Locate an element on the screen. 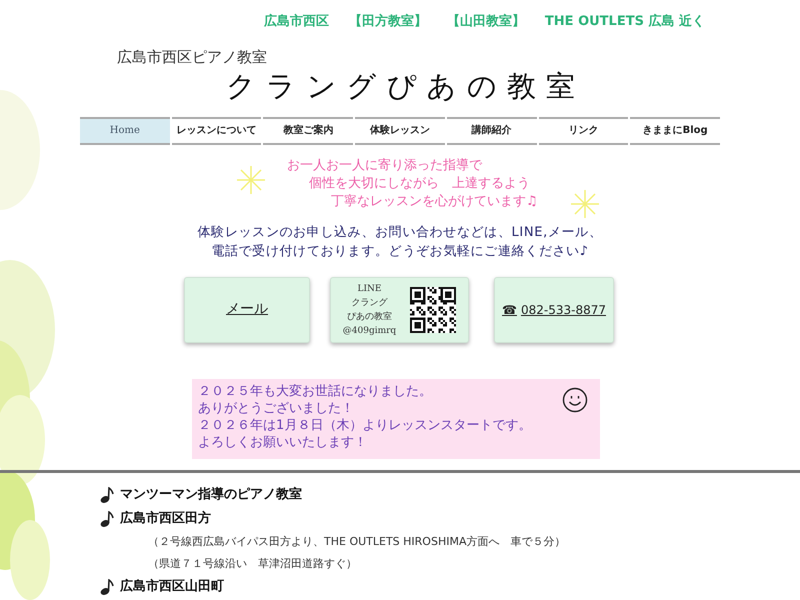 The width and height of the screenshot is (800, 600). line-card-text: @409gimrq is located at coordinates (369, 331).